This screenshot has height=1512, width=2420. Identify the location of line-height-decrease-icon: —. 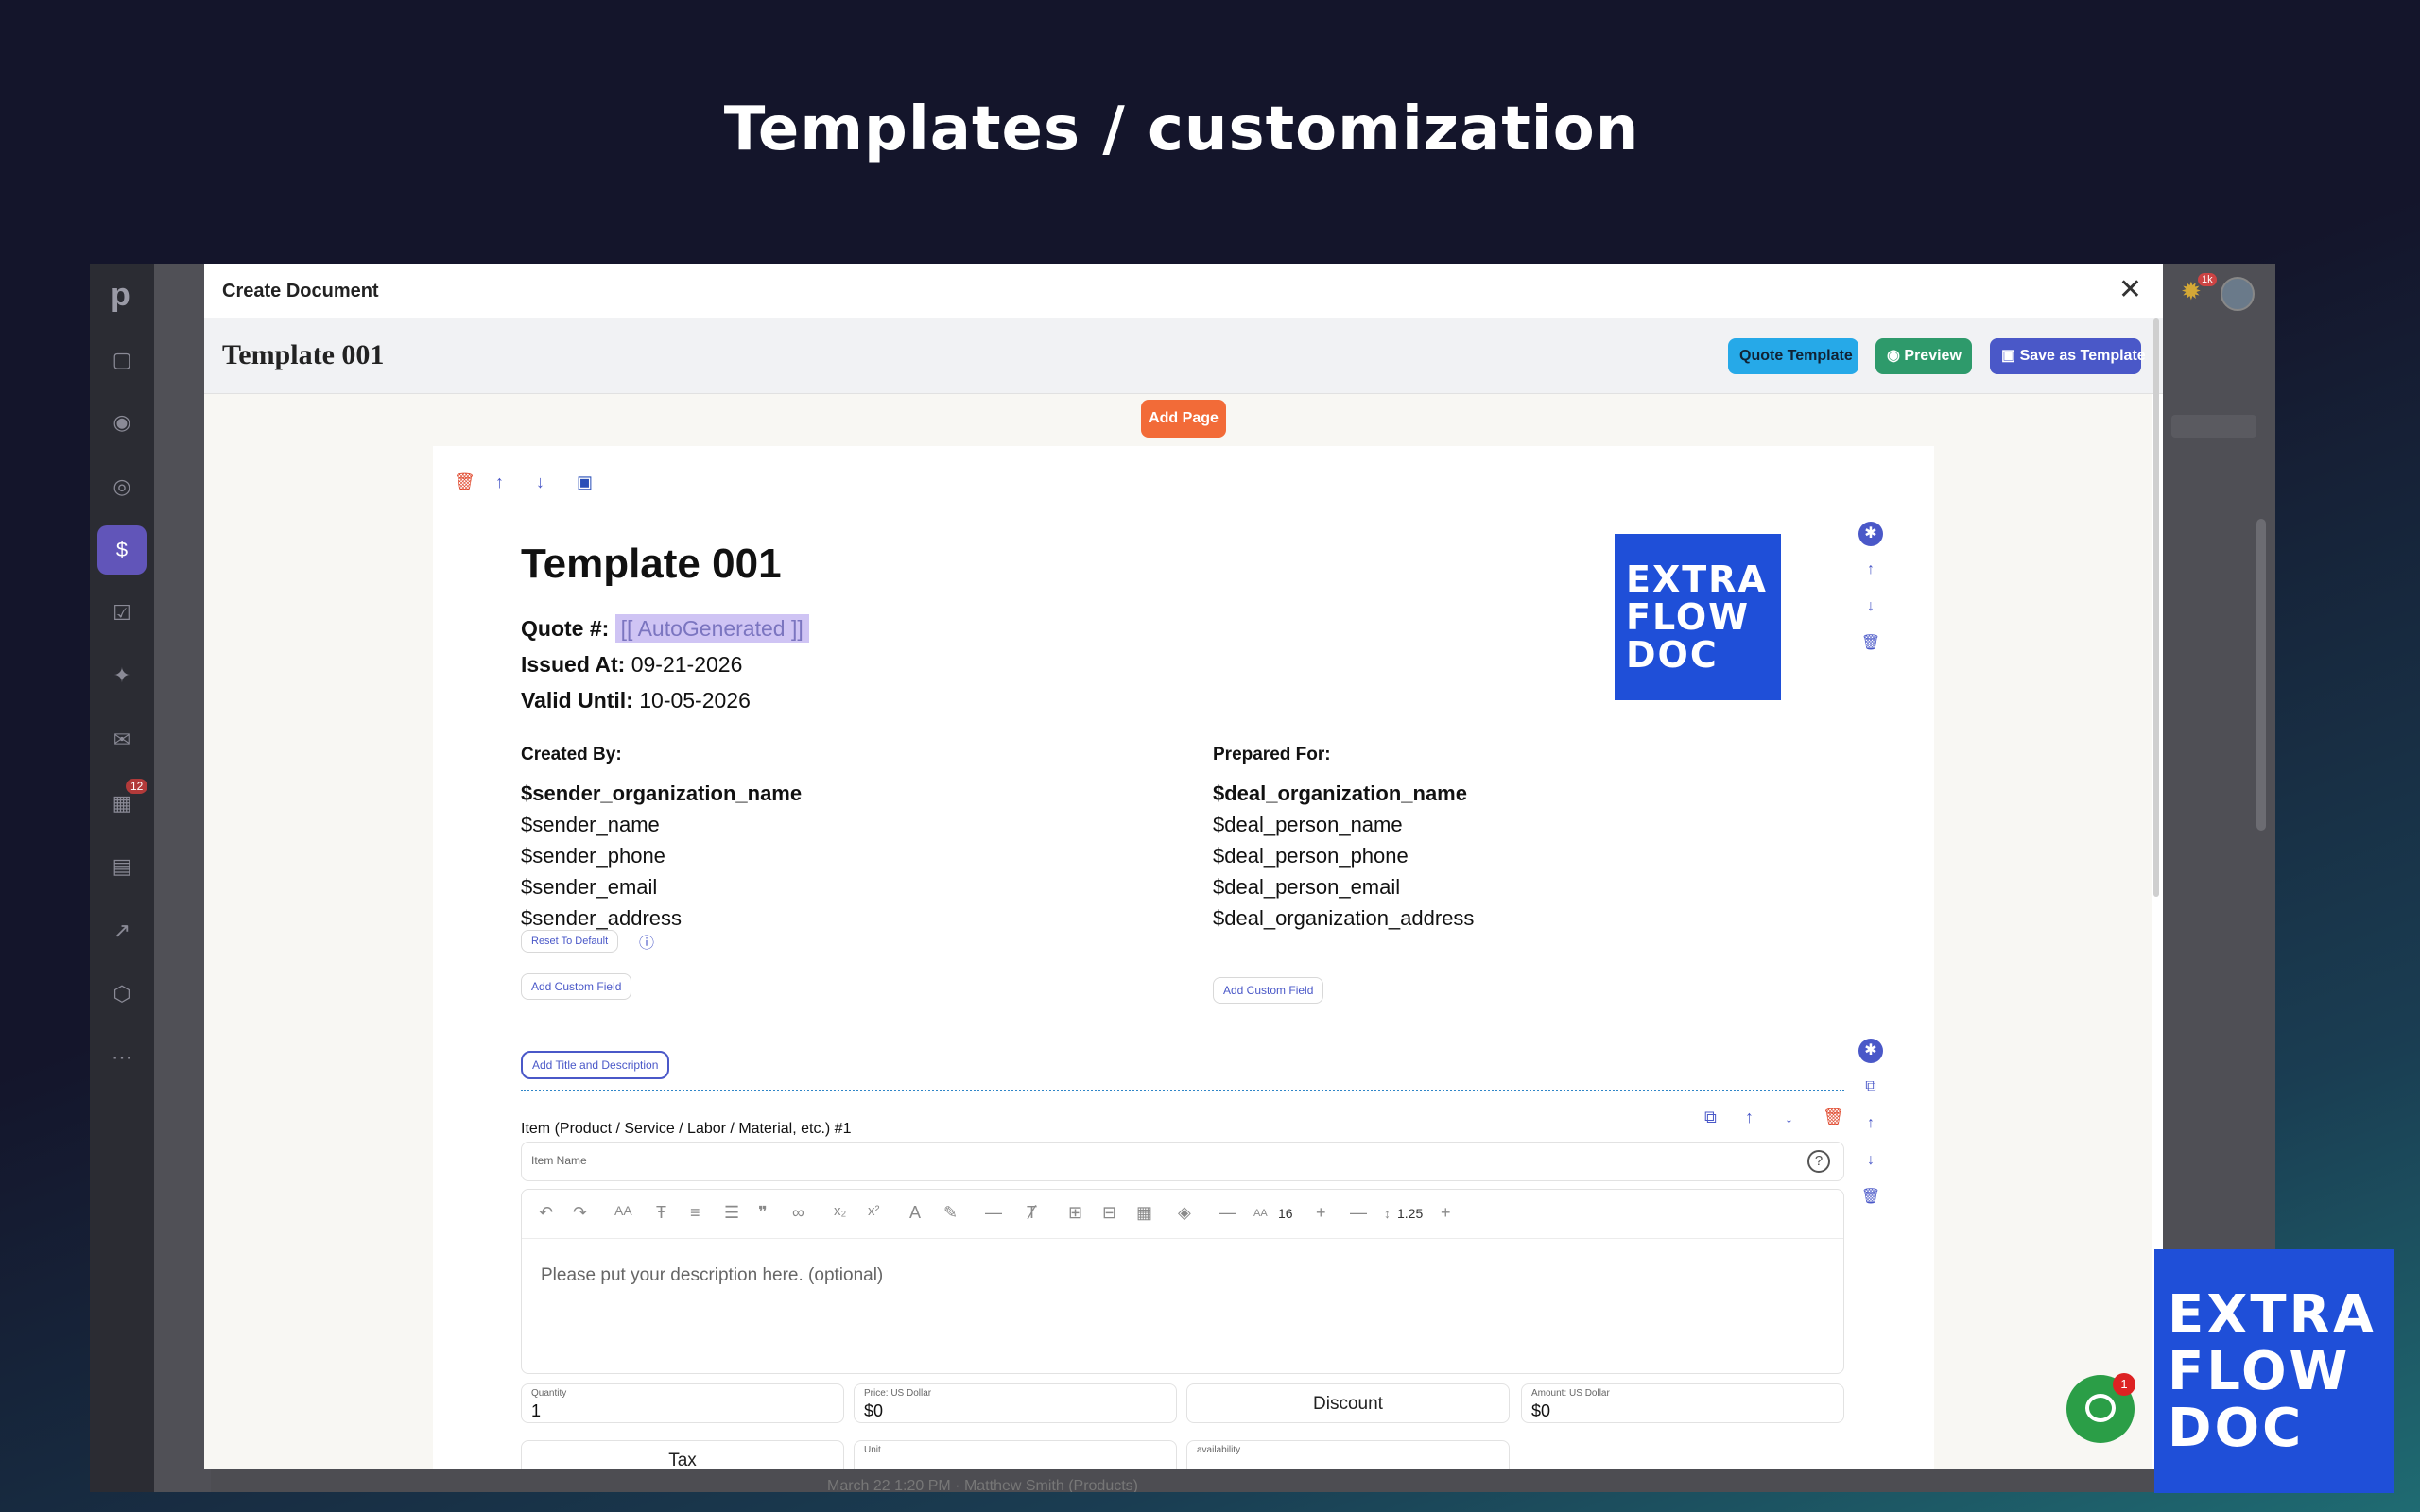
(1359, 1213).